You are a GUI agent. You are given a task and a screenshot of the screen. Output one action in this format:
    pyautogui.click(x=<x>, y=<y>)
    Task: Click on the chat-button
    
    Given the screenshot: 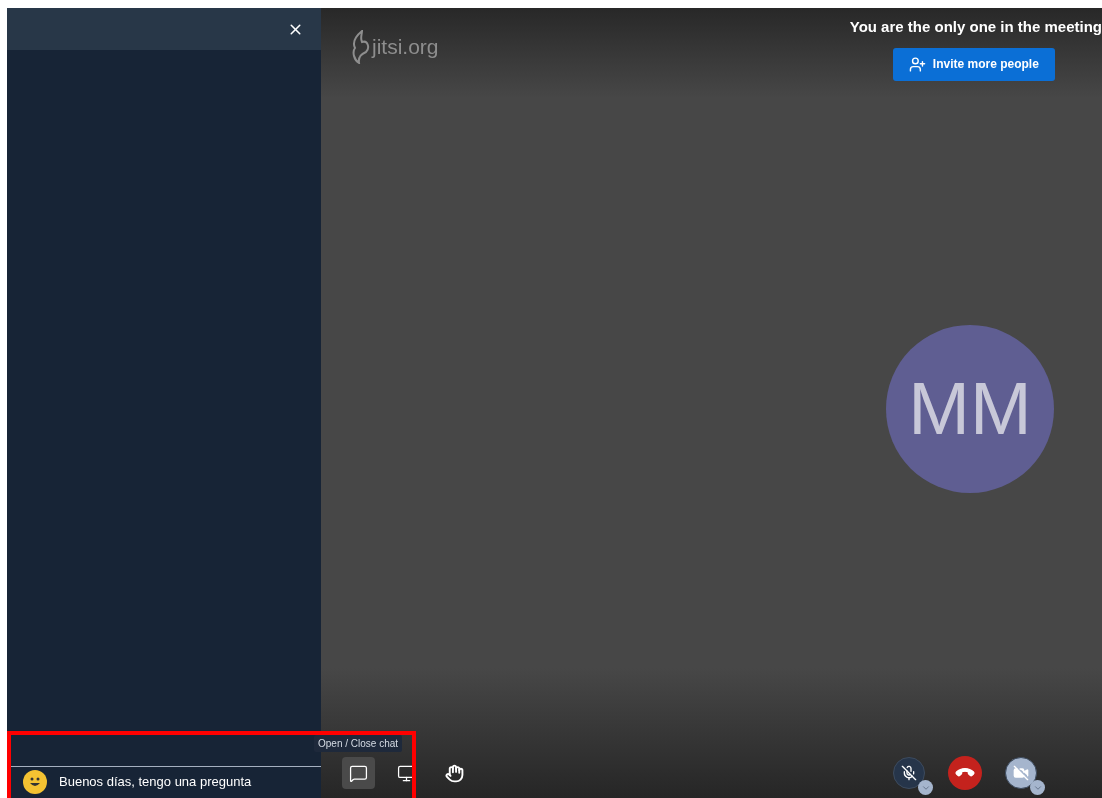 What is the action you would take?
    pyautogui.click(x=358, y=773)
    